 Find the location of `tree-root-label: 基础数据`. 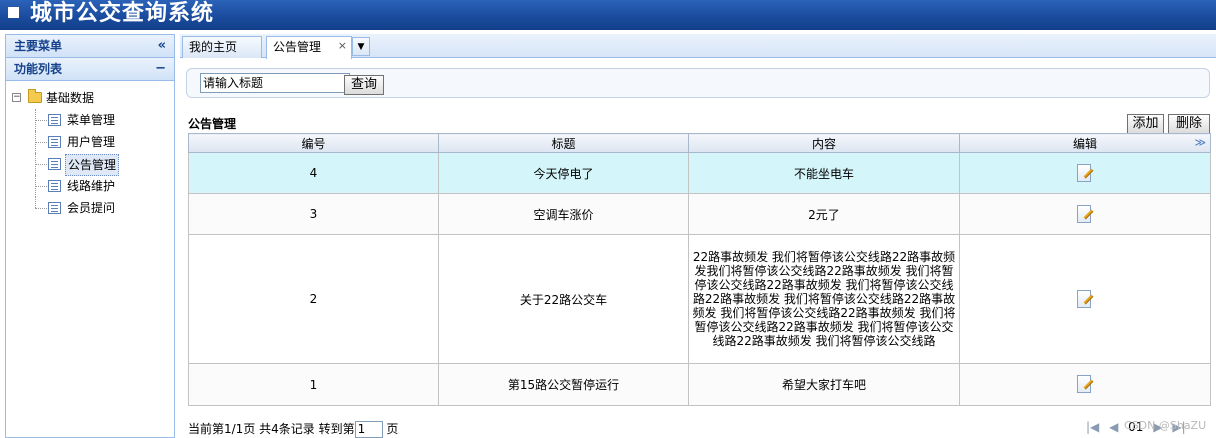

tree-root-label: 基础数据 is located at coordinates (70, 98).